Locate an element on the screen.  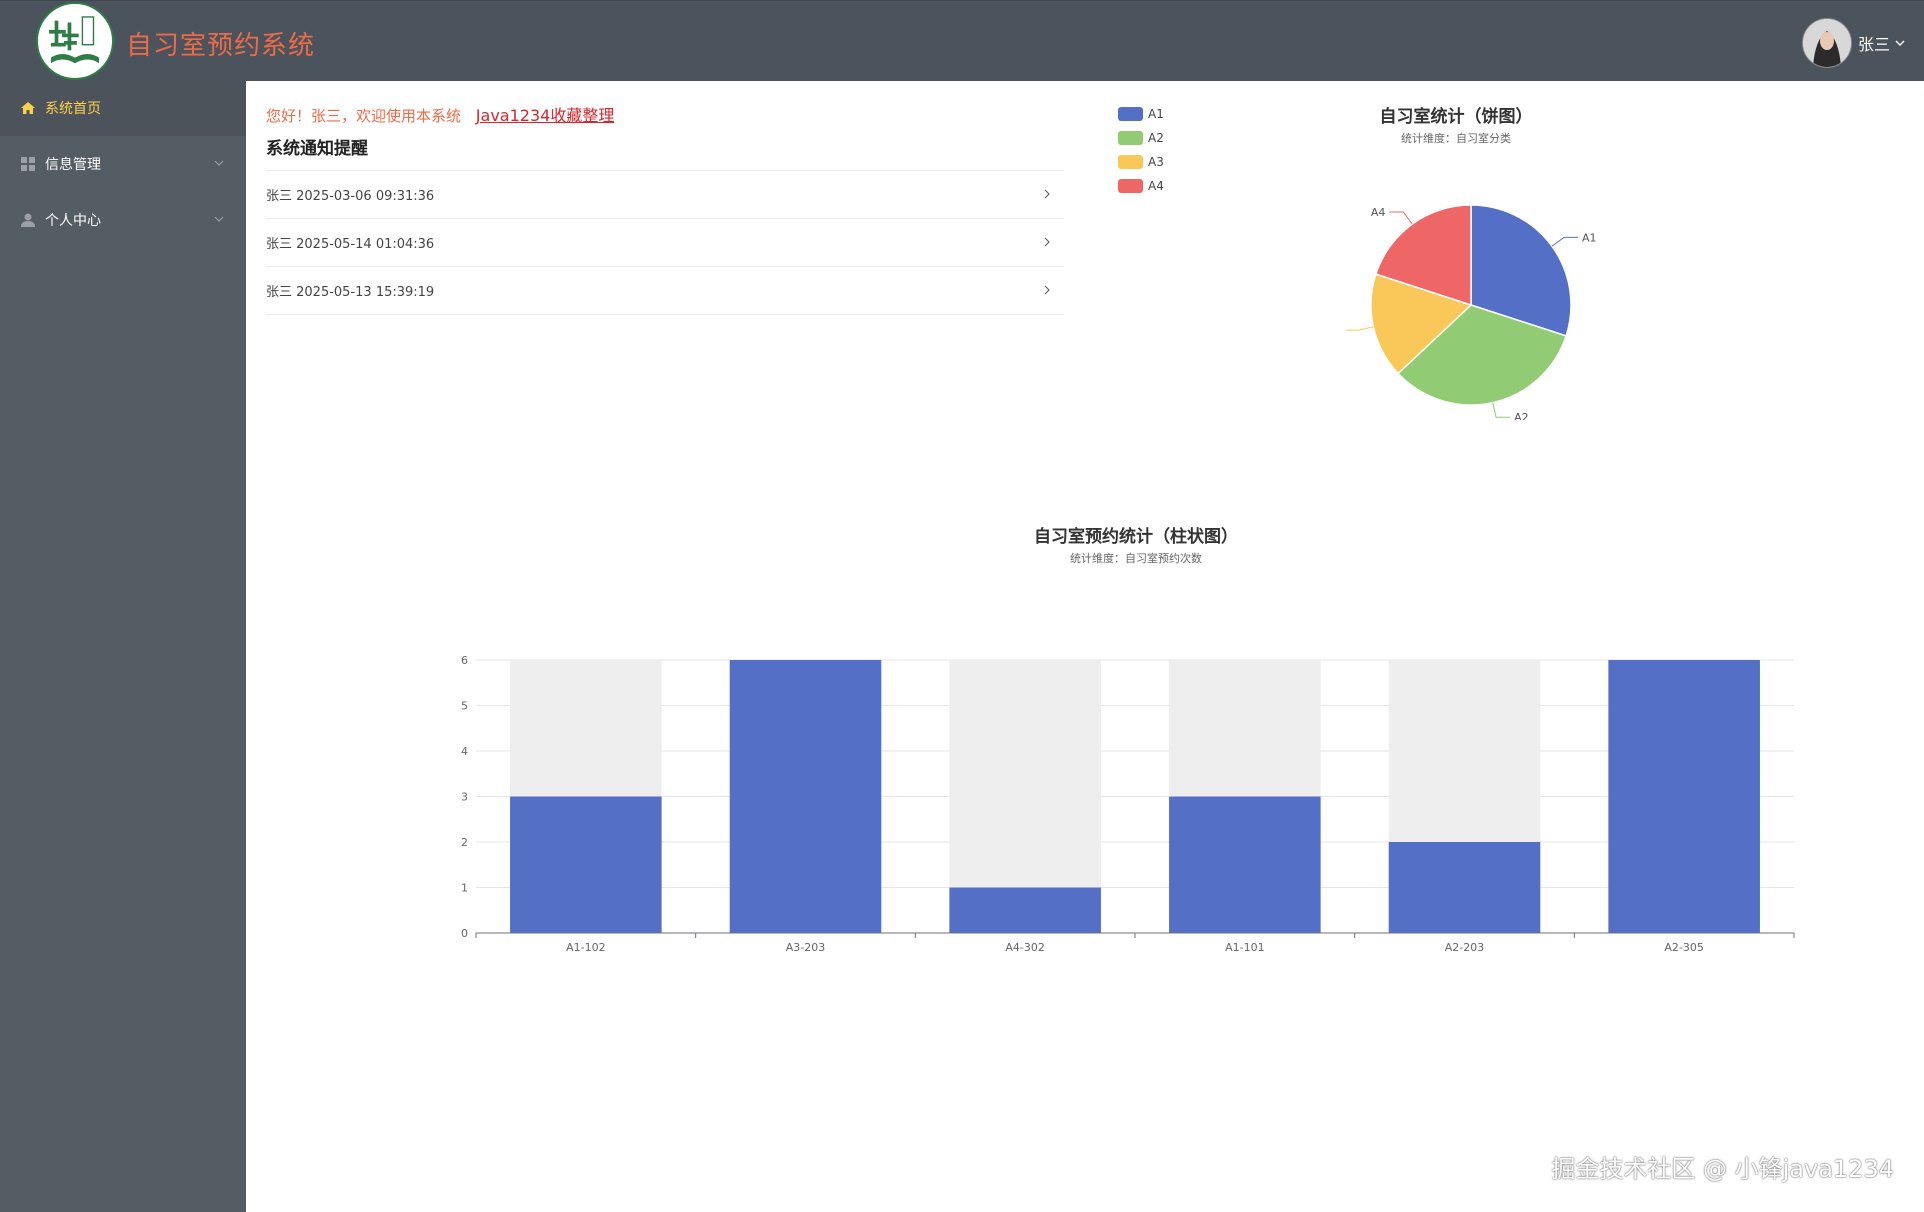
x-tick-label: A1-101 is located at coordinates (1245, 947).